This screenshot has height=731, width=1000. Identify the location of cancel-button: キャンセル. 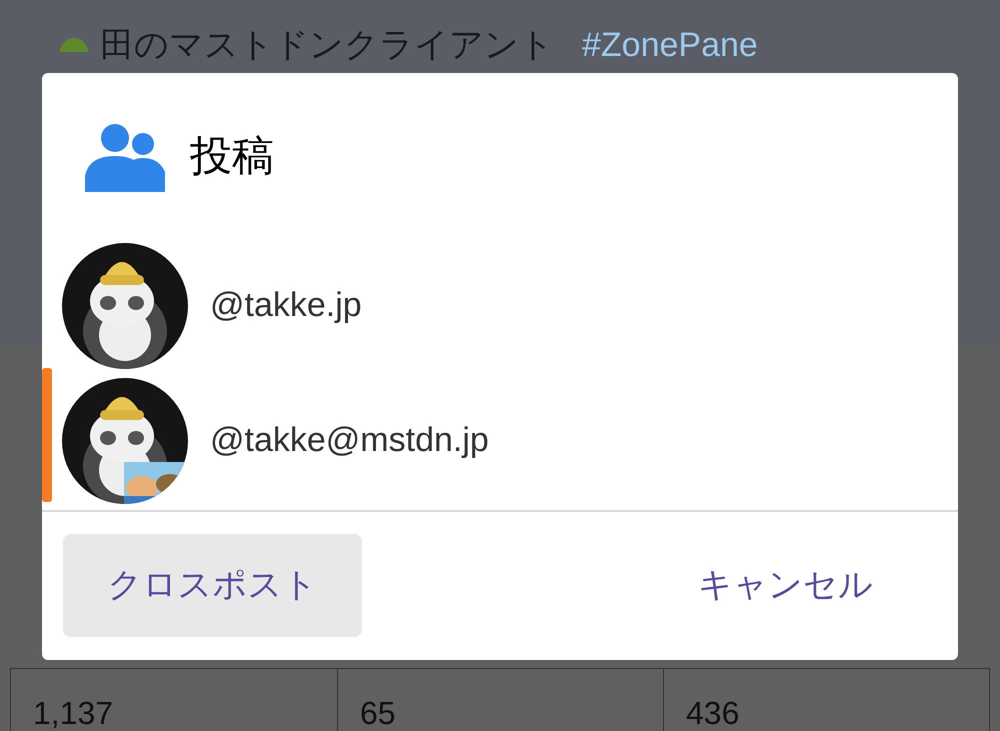
(785, 585).